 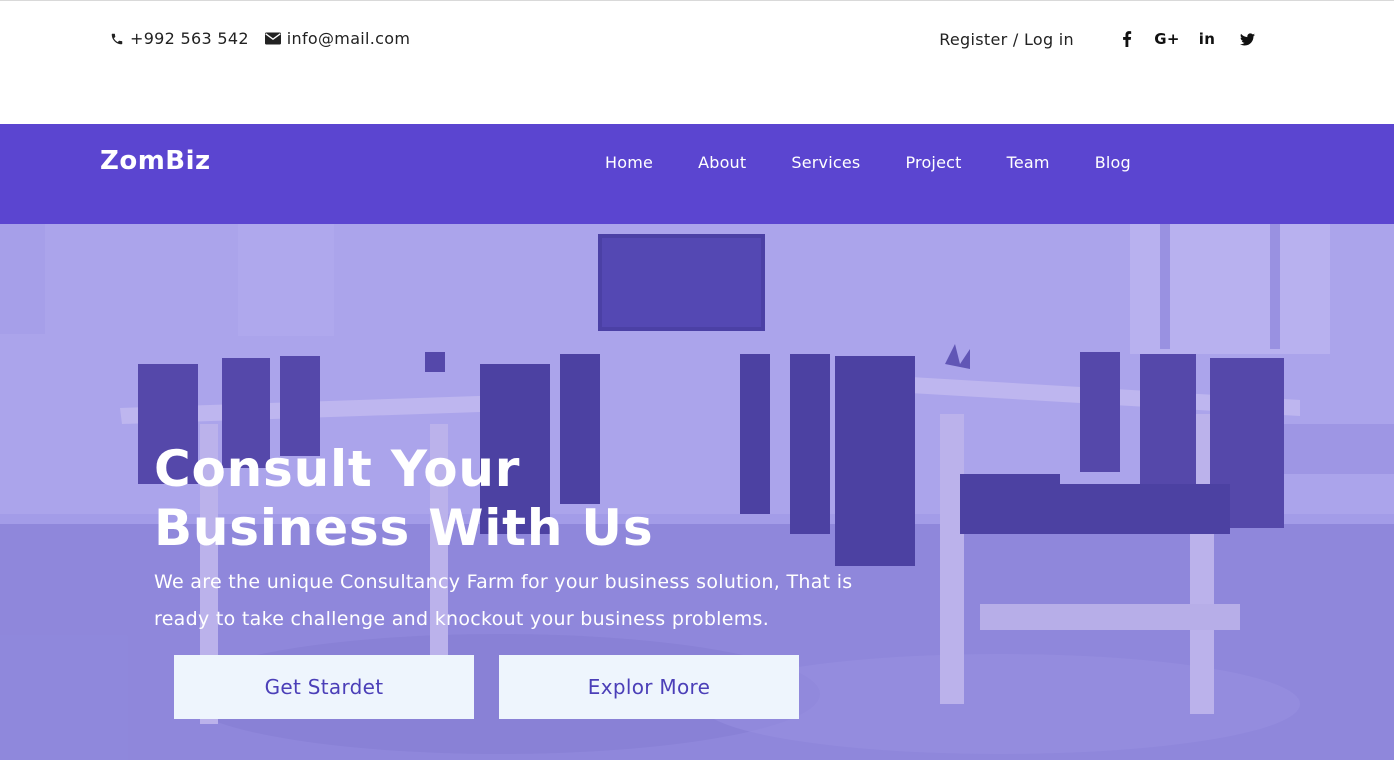 I want to click on phone-contact: +992 563 542, so click(x=179, y=38).